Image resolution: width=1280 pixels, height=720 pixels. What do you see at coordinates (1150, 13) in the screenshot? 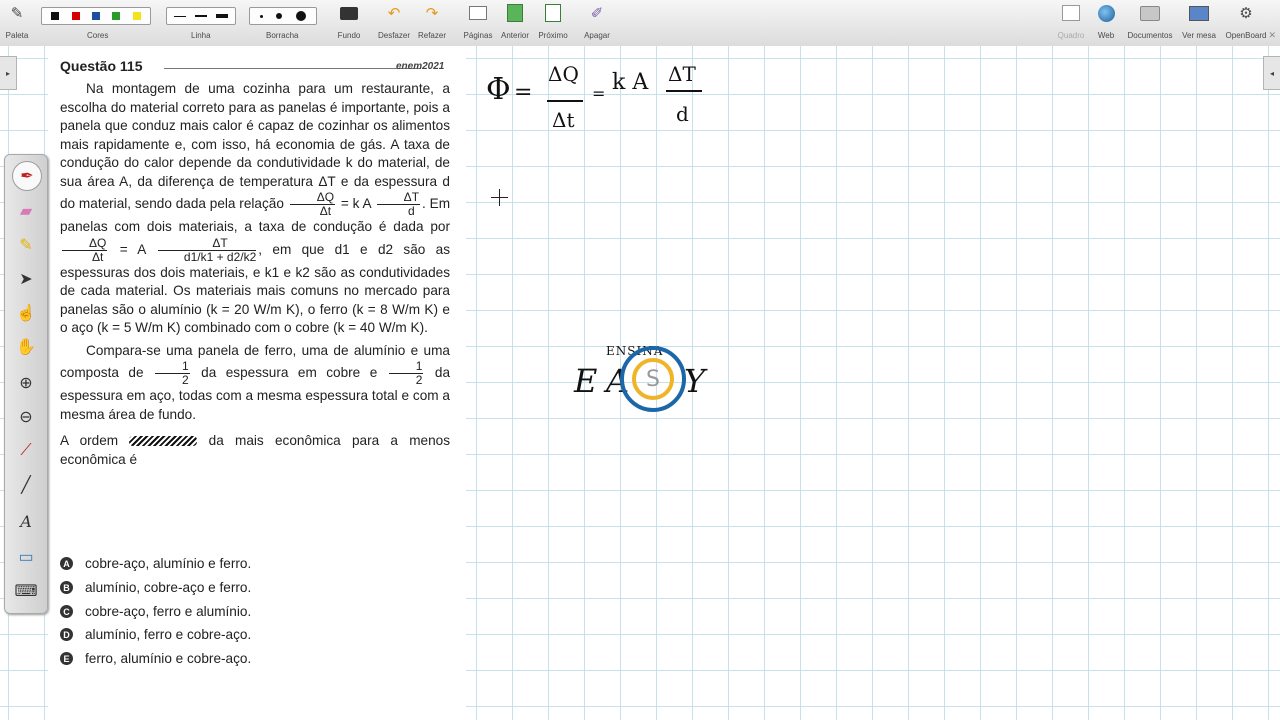
I see `folder-icon` at bounding box center [1150, 13].